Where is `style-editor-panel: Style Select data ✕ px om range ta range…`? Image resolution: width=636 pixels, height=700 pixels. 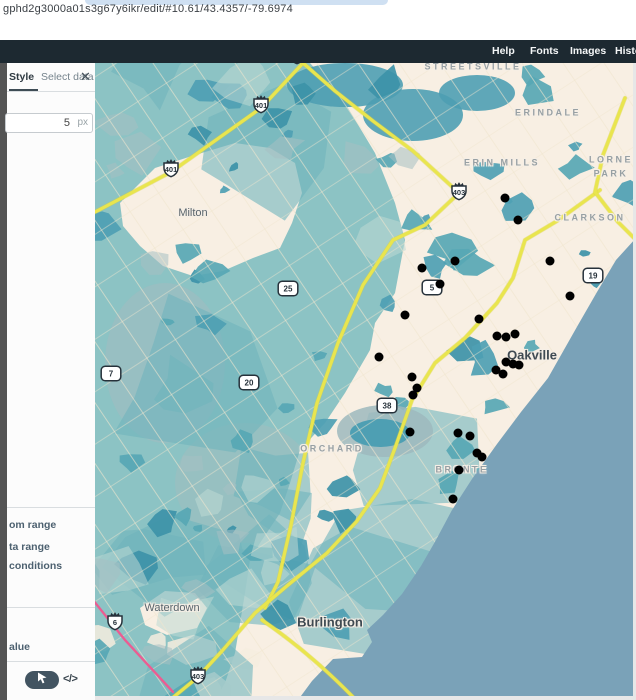
style-editor-panel: Style Select data ✕ px om range ta range… is located at coordinates (50, 381).